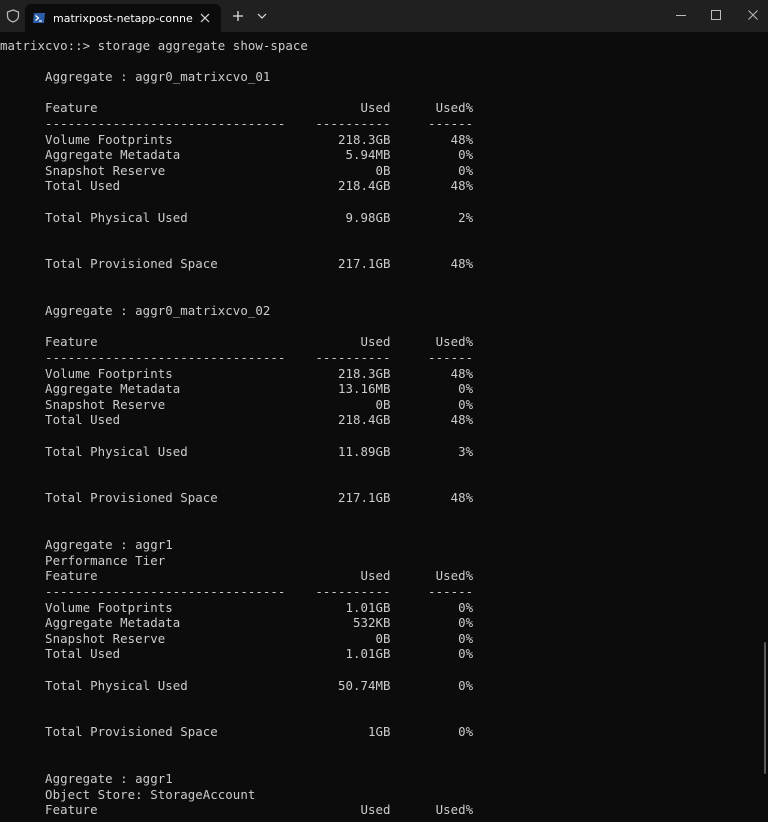 This screenshot has height=822, width=768. Describe the element at coordinates (716, 15) in the screenshot. I see `maximize-icon` at that location.